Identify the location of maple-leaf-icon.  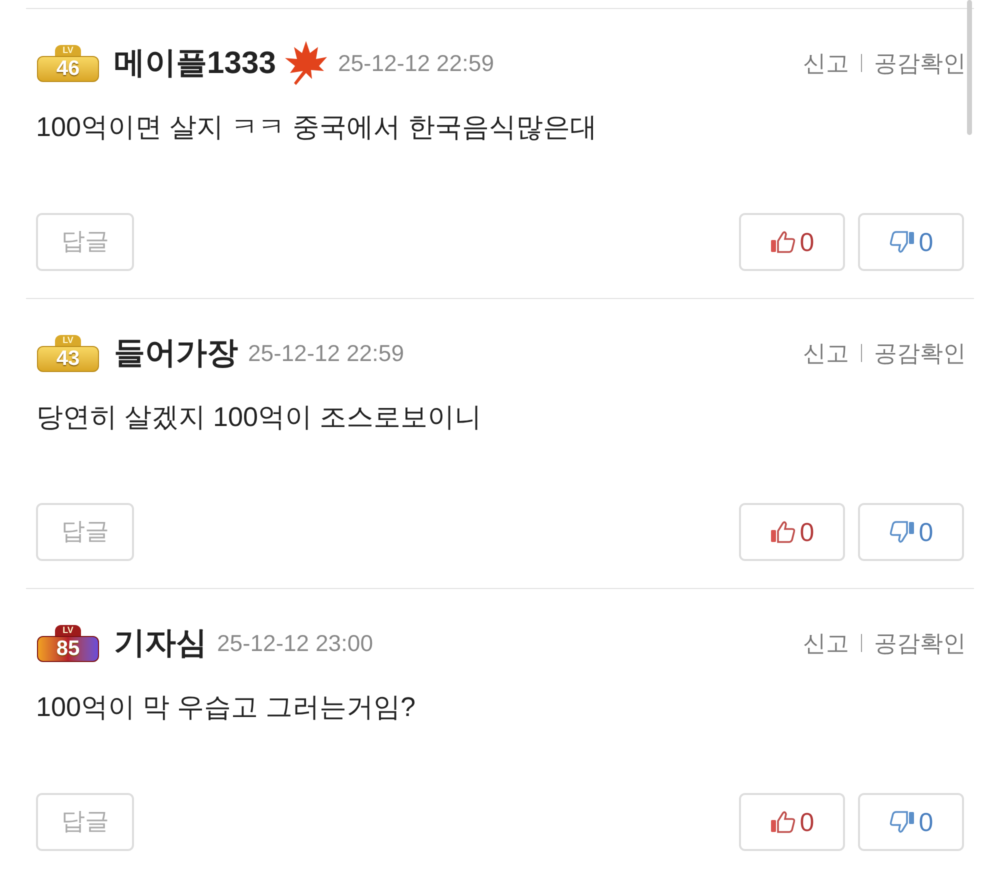
(306, 63).